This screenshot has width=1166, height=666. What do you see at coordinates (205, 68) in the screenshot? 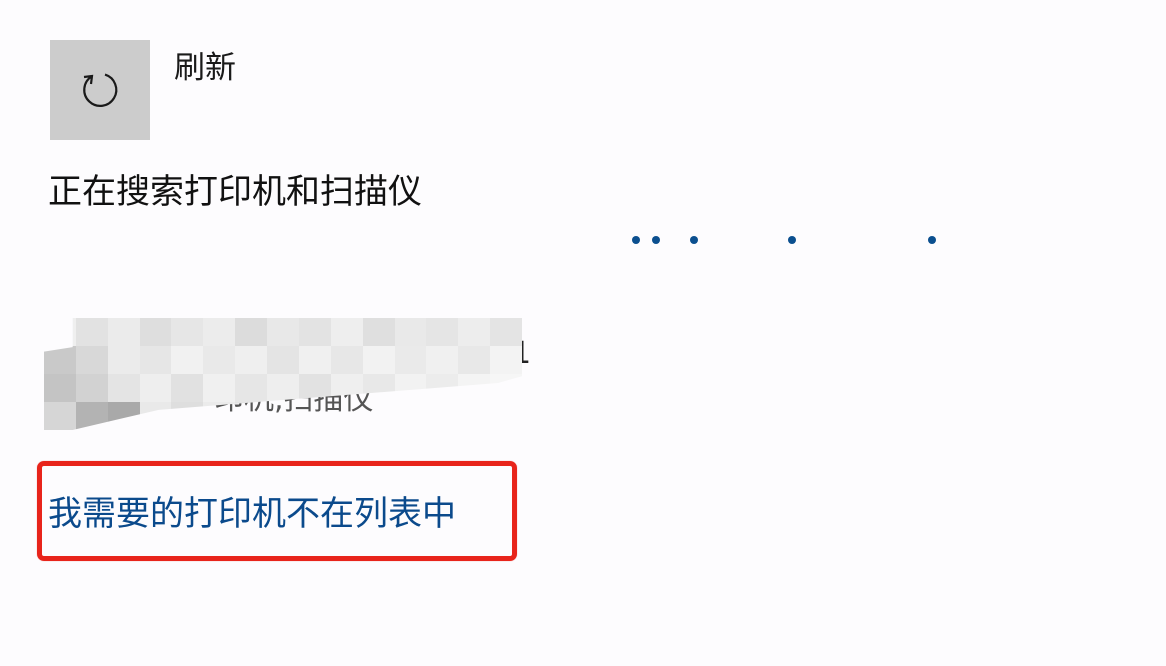
I see `refresh-label: 刷新` at bounding box center [205, 68].